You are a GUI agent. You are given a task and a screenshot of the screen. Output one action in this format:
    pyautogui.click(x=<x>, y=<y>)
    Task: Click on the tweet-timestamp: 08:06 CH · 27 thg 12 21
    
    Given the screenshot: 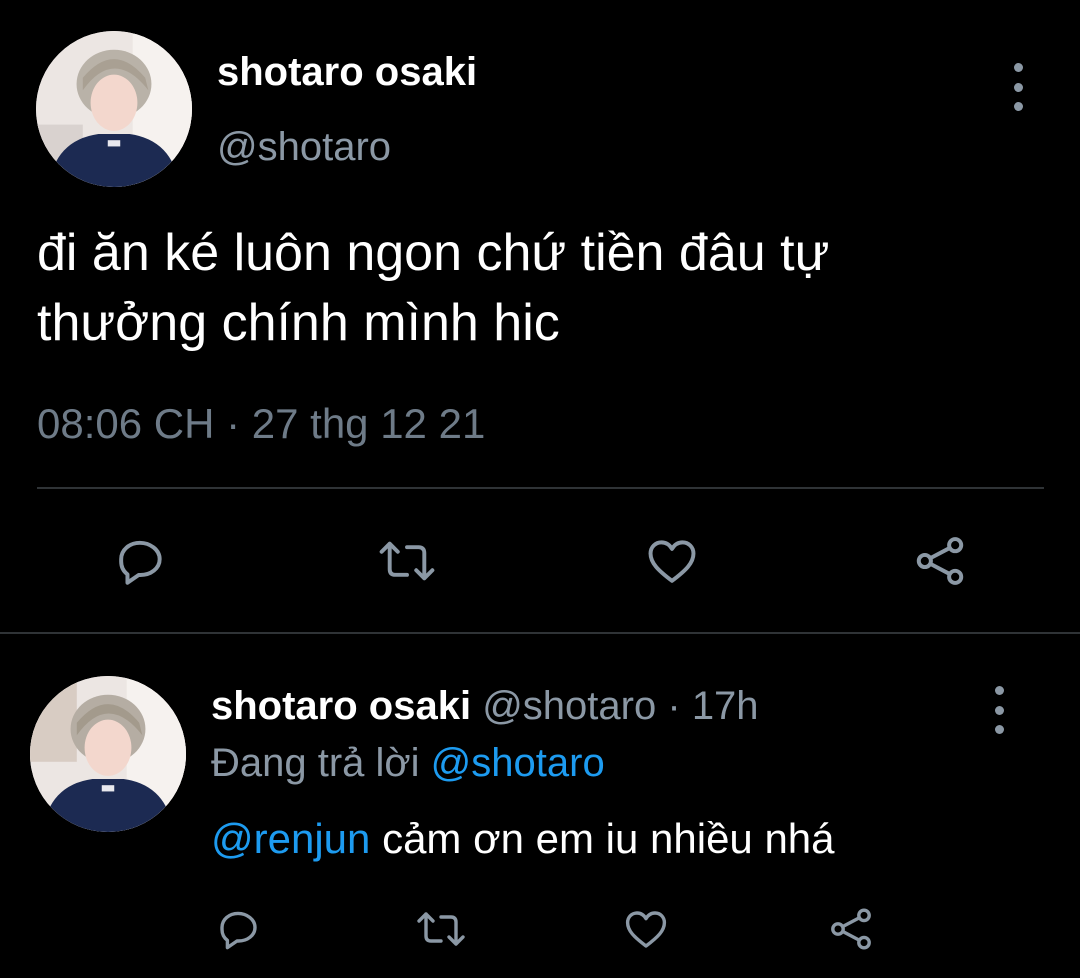 What is the action you would take?
    pyautogui.click(x=261, y=424)
    